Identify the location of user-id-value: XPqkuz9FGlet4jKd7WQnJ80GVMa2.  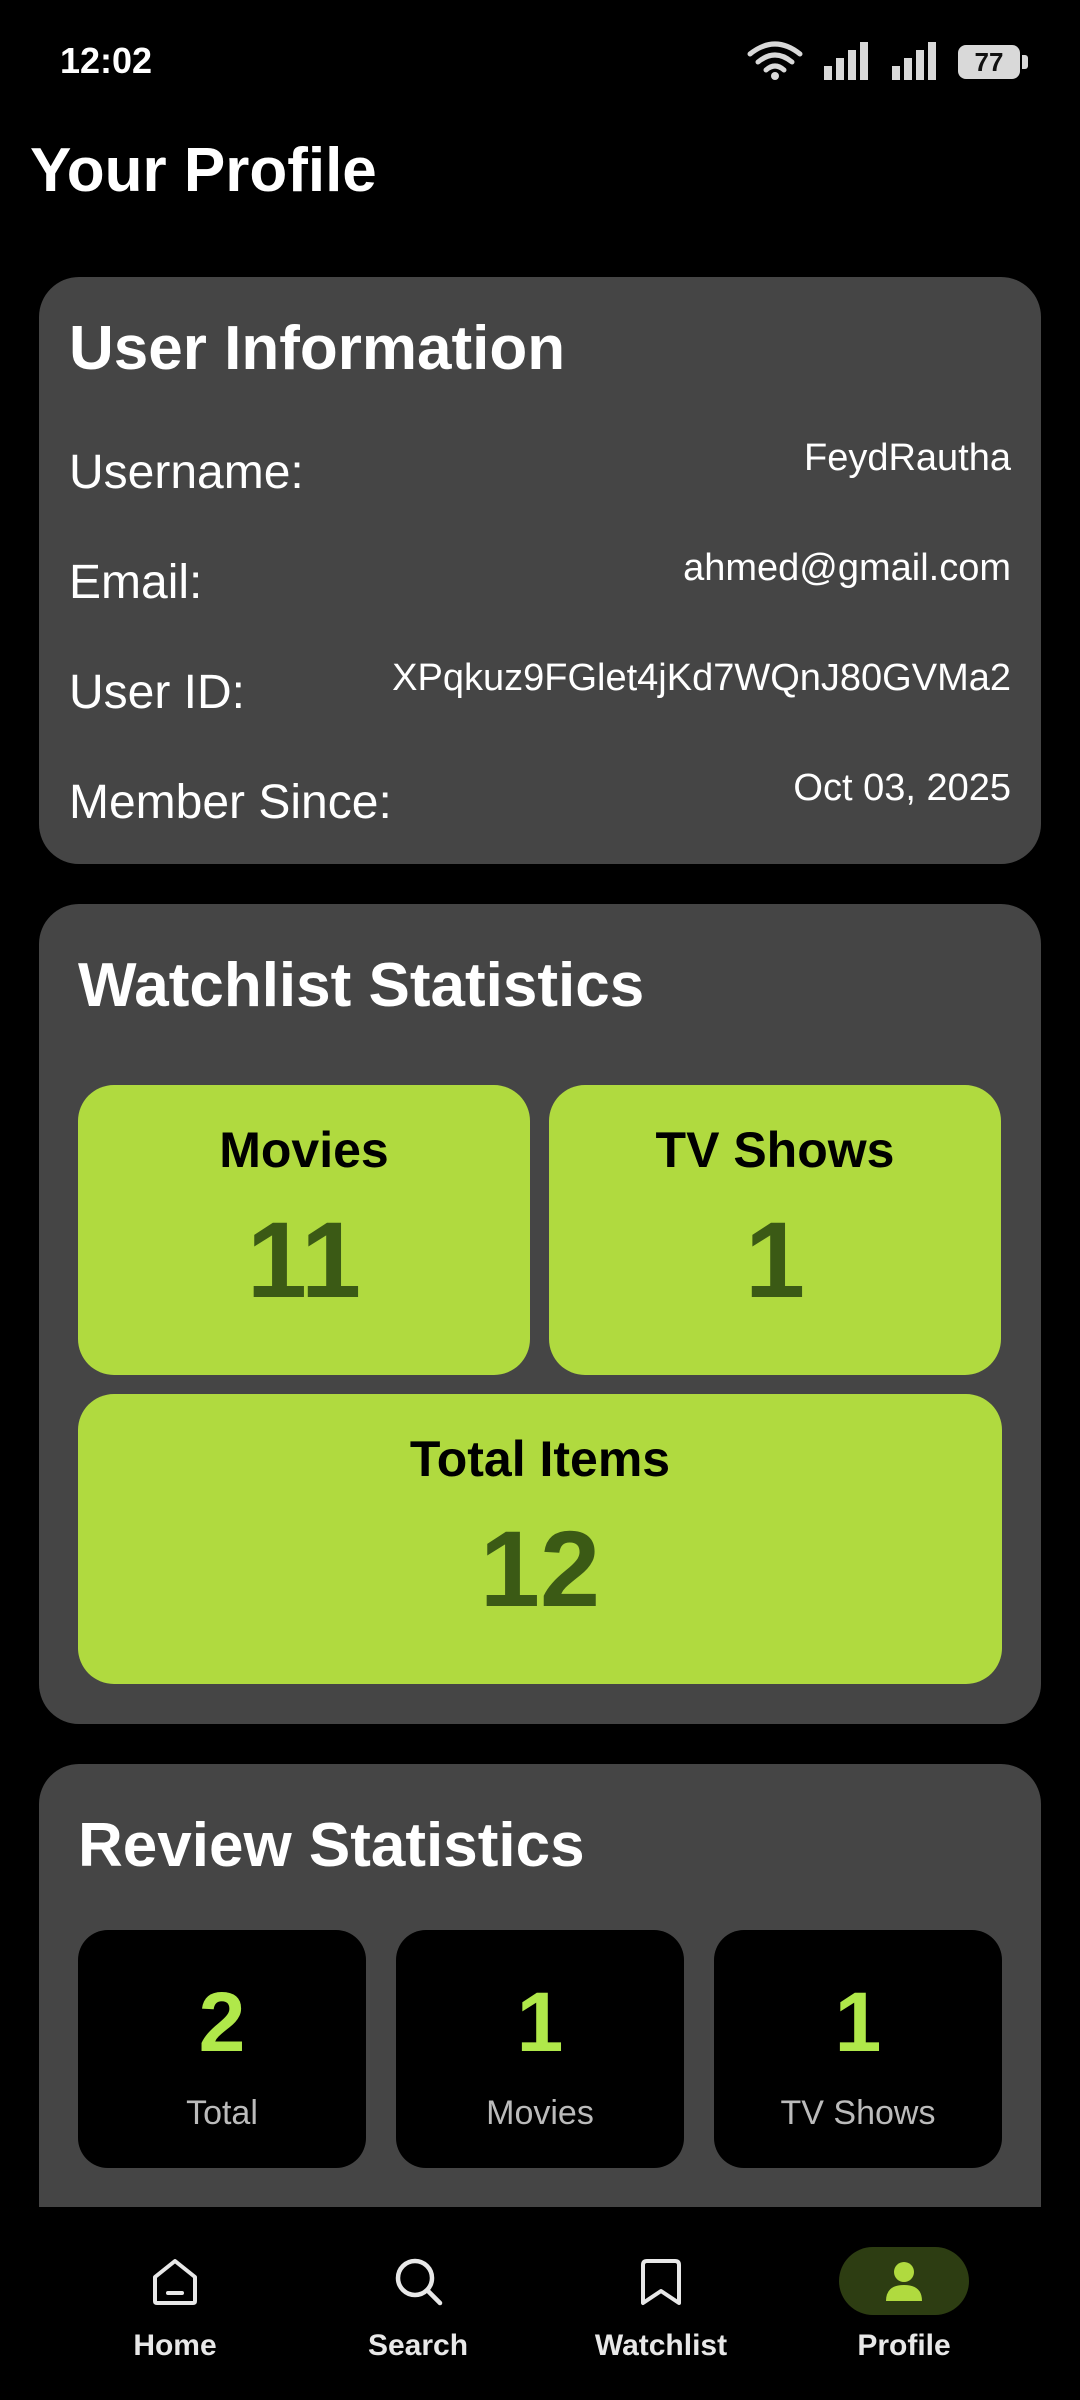
(701, 678).